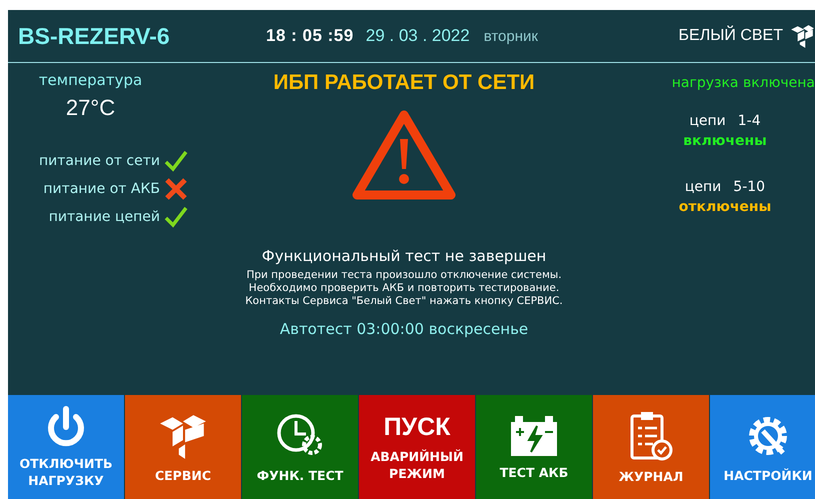  I want to click on battery-icon, so click(534, 436).